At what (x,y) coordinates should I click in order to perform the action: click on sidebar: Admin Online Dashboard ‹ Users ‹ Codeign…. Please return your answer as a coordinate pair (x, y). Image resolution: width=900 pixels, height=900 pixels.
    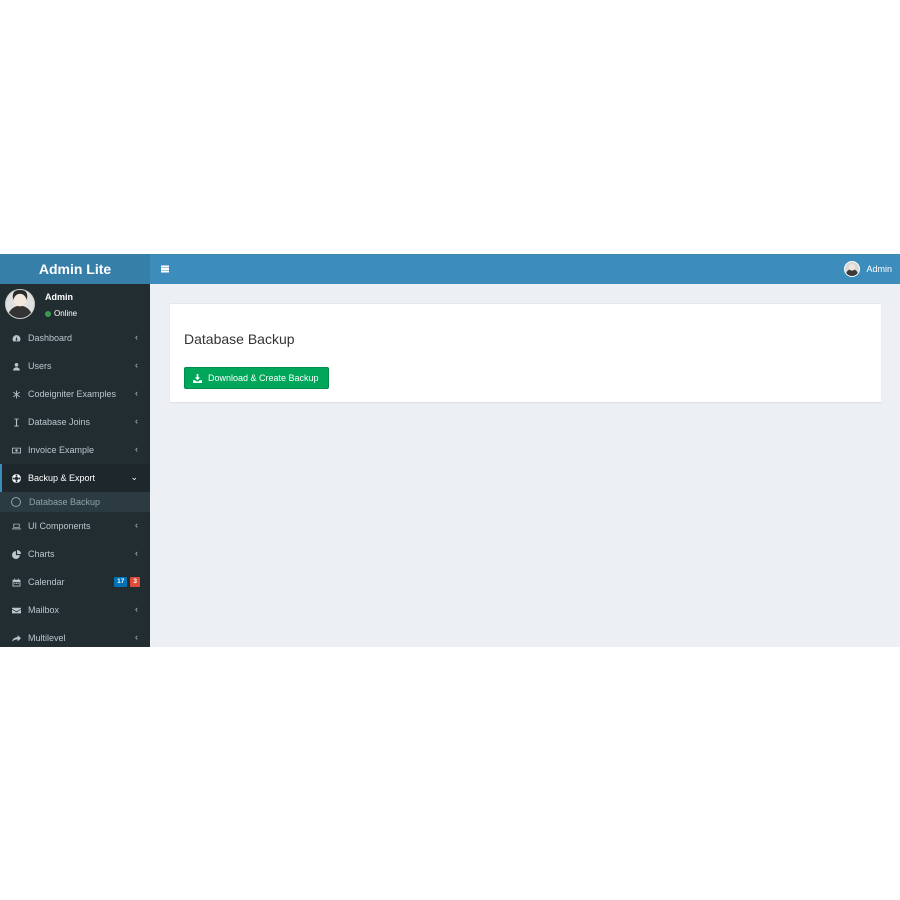
    Looking at the image, I should click on (75, 465).